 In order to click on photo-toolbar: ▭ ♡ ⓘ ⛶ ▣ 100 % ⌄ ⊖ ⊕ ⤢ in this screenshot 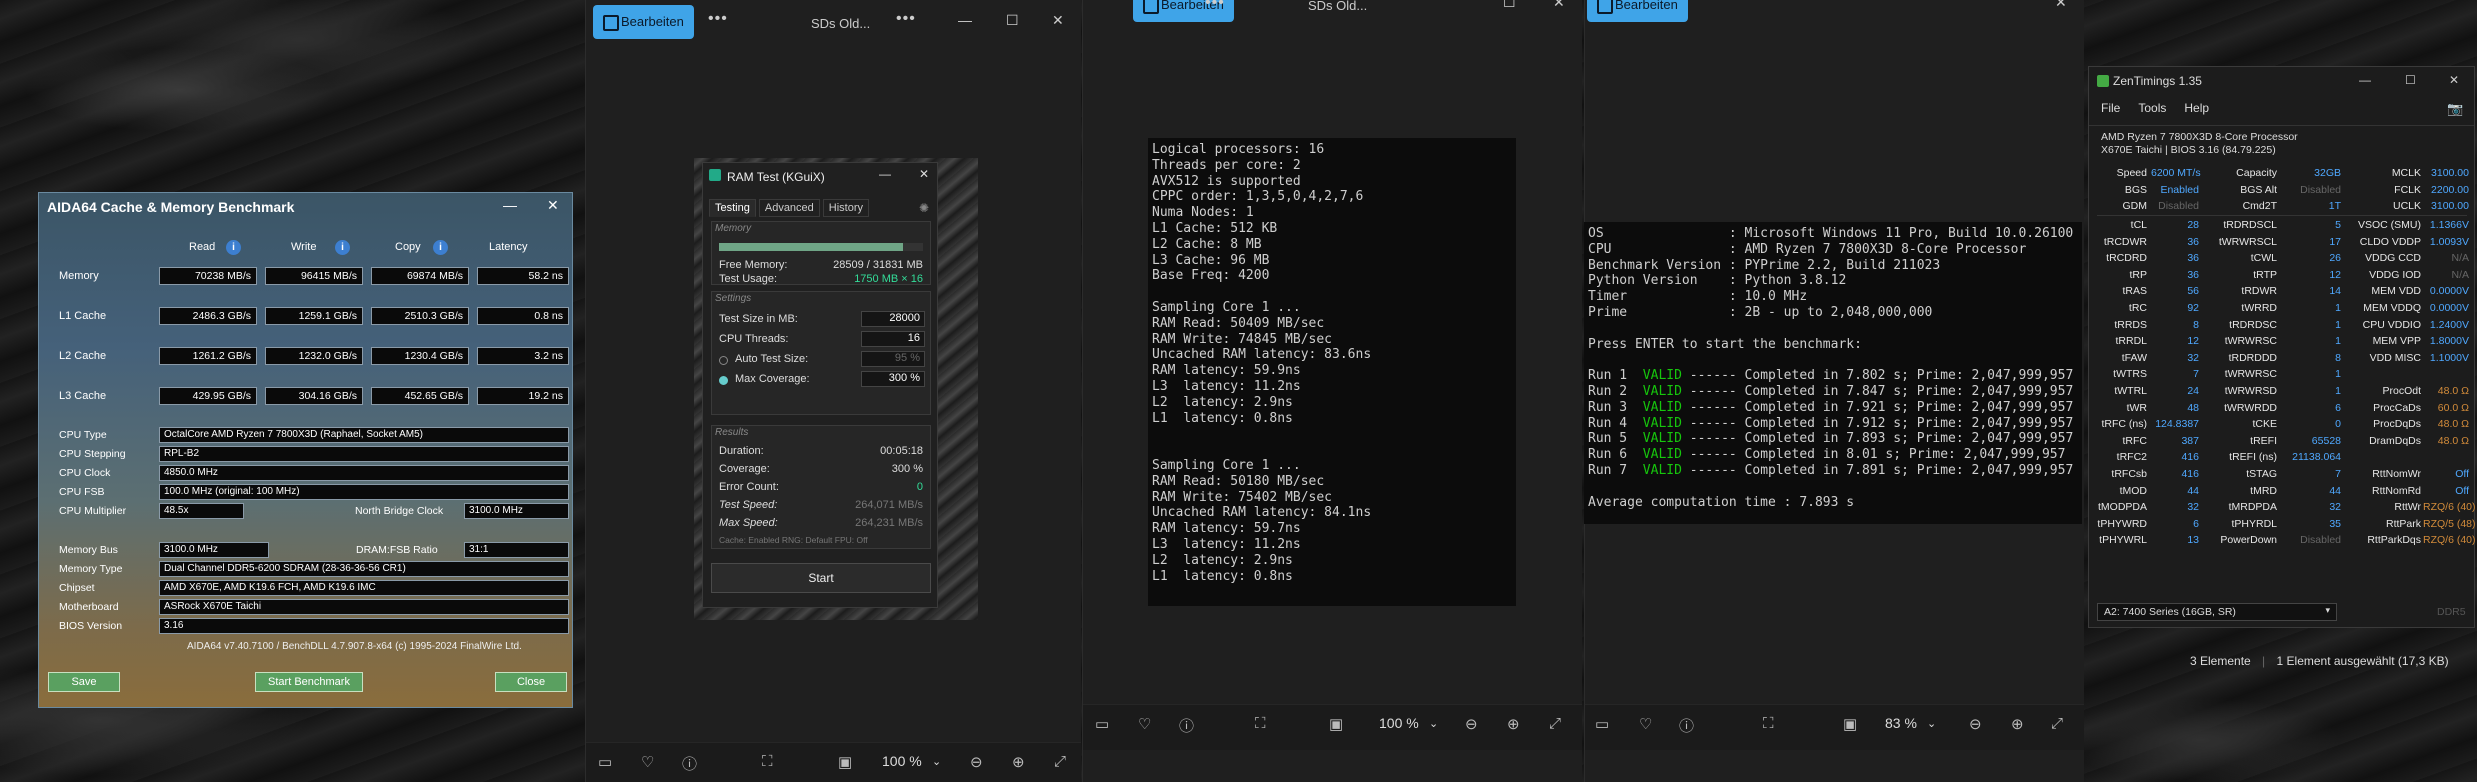, I will do `click(833, 762)`.